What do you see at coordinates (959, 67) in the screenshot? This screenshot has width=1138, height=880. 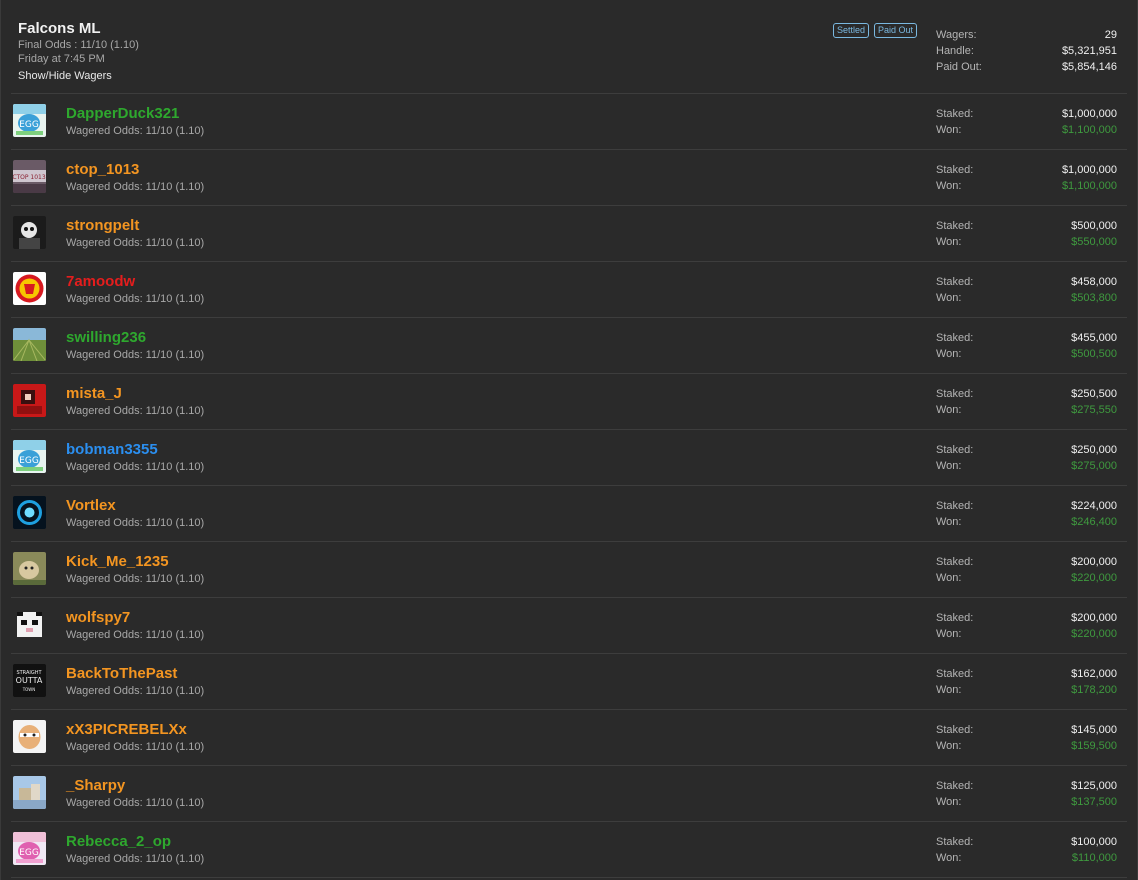 I see `paid-out-label: Paid Out:` at bounding box center [959, 67].